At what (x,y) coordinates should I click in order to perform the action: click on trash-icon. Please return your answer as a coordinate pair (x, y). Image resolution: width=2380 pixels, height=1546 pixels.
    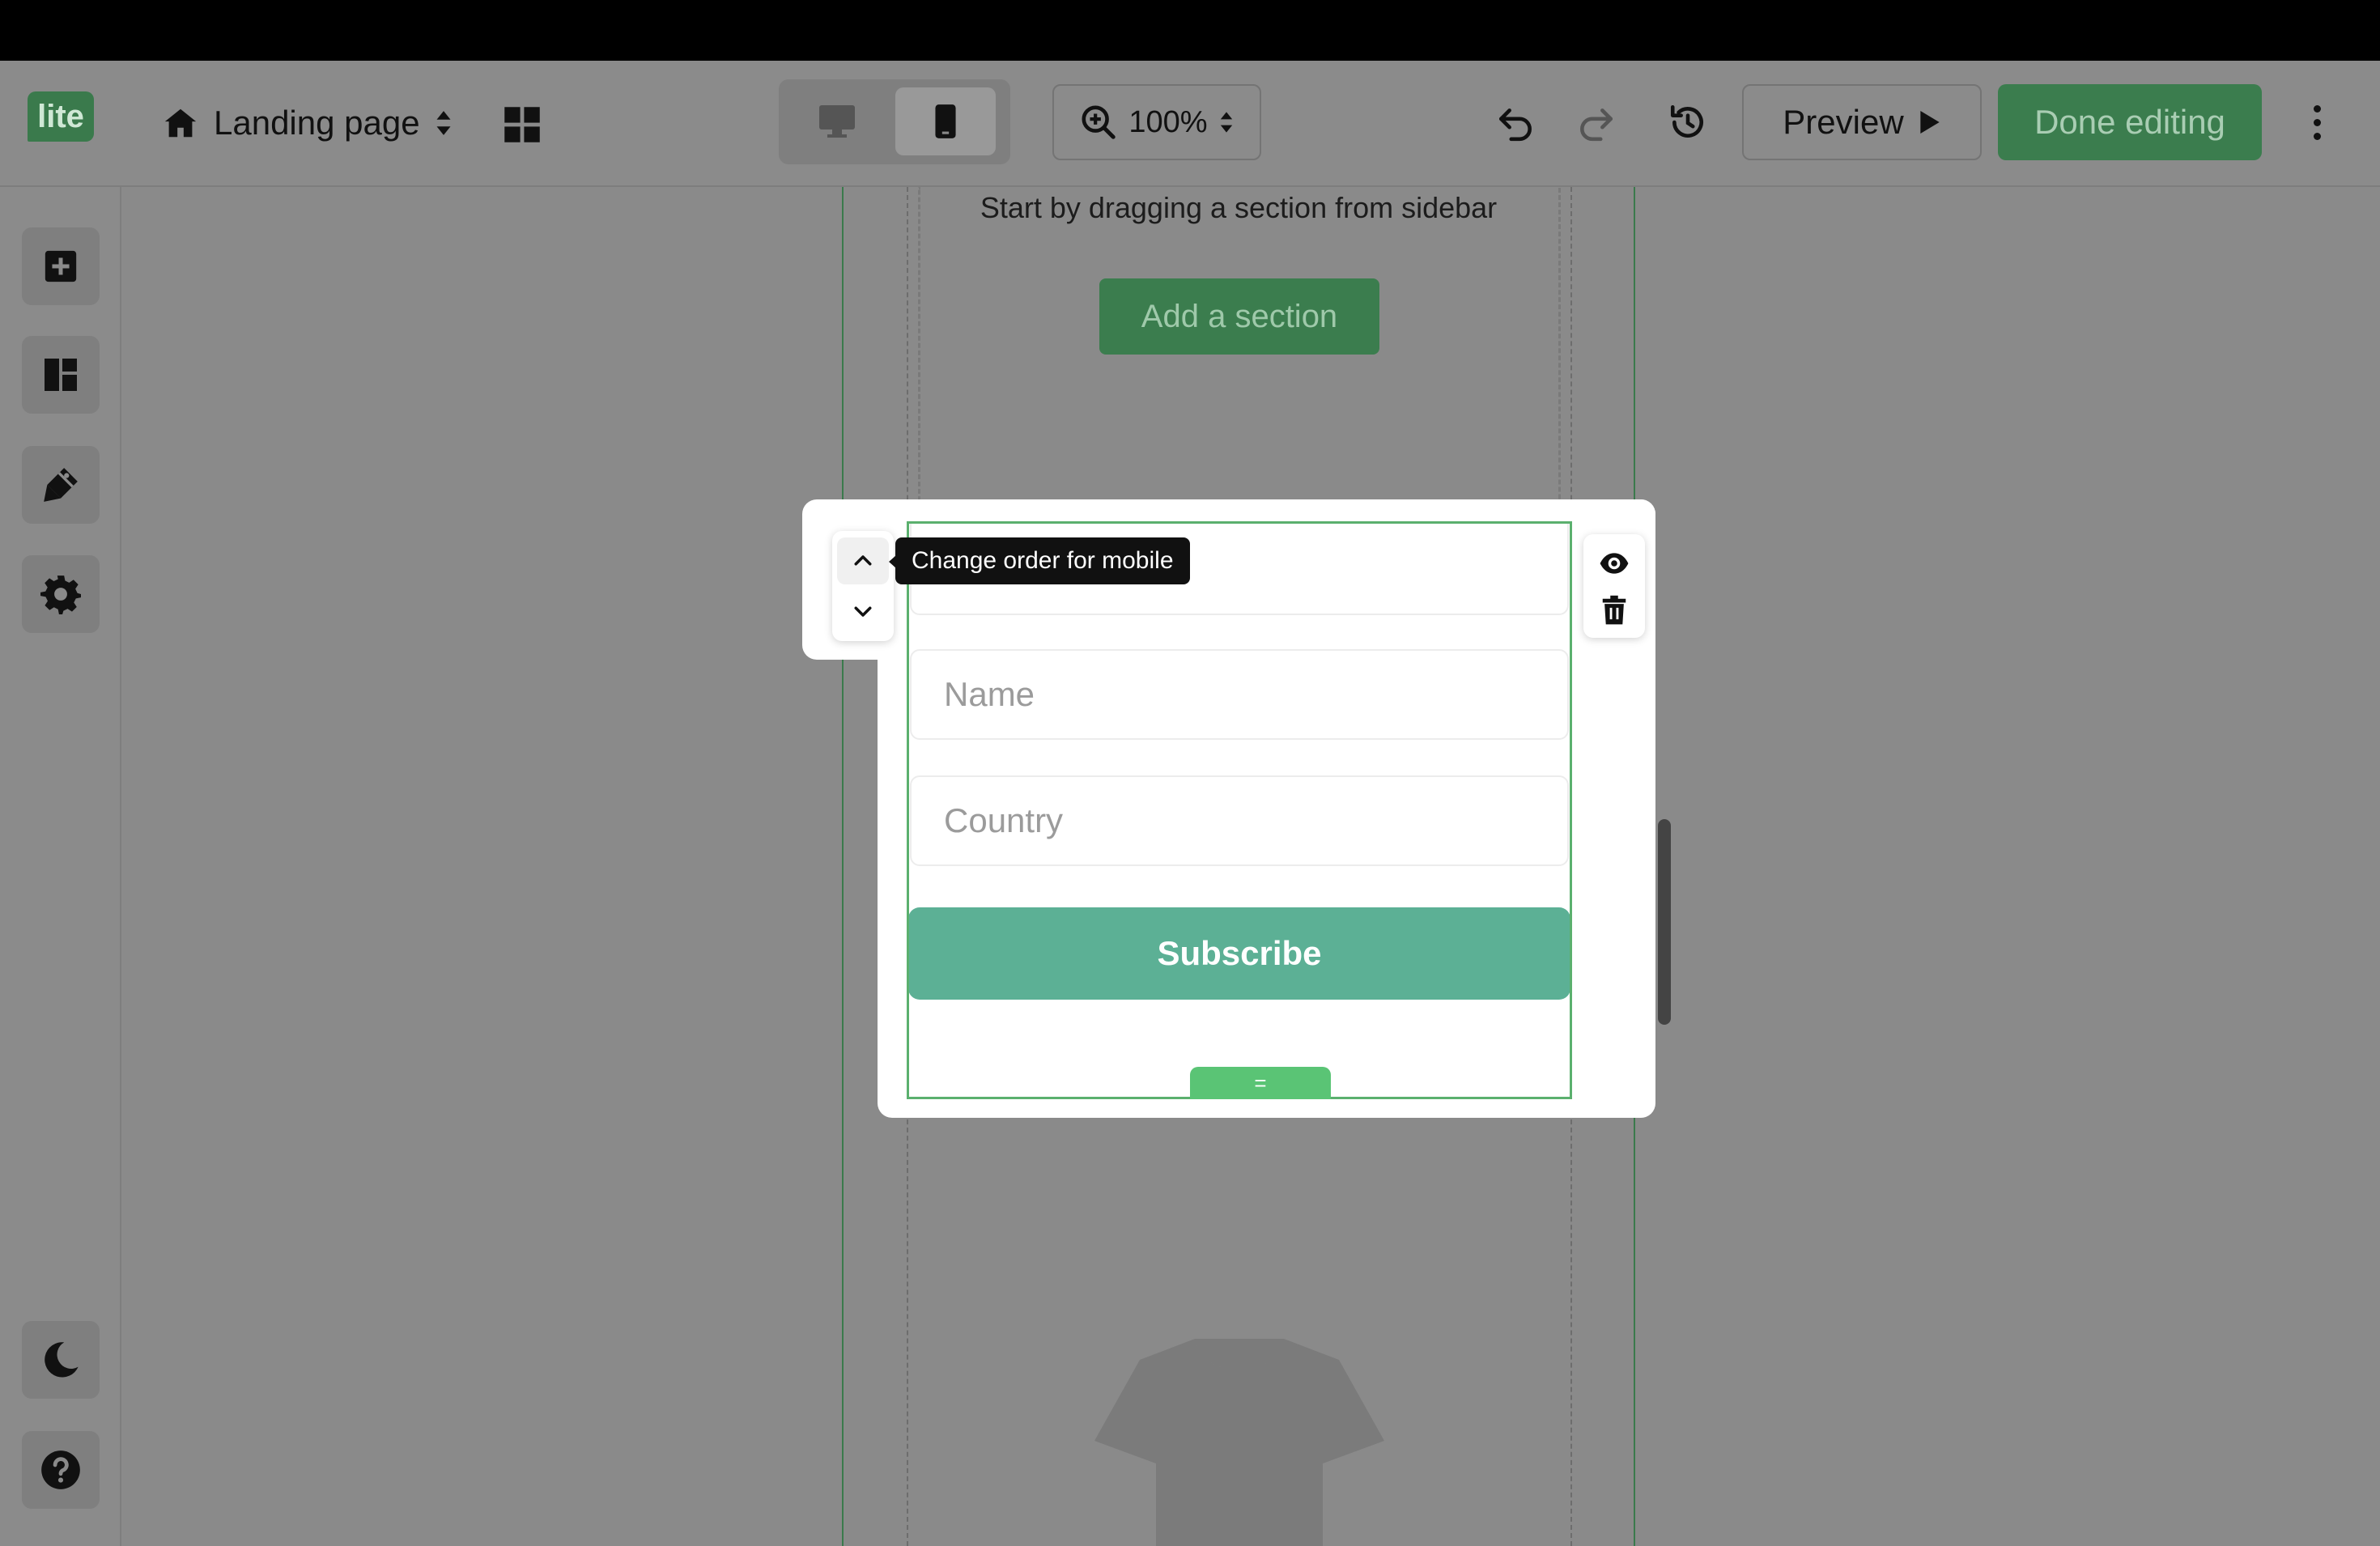
    Looking at the image, I should click on (1614, 610).